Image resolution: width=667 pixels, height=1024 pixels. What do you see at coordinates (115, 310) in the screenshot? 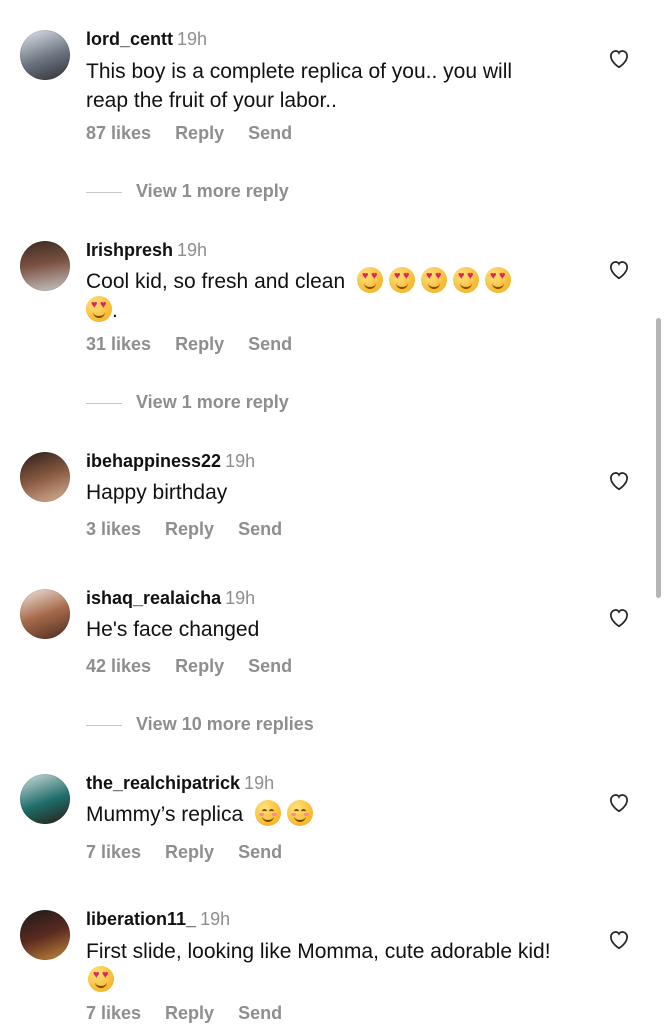
I see `comment-text-suffix: .` at bounding box center [115, 310].